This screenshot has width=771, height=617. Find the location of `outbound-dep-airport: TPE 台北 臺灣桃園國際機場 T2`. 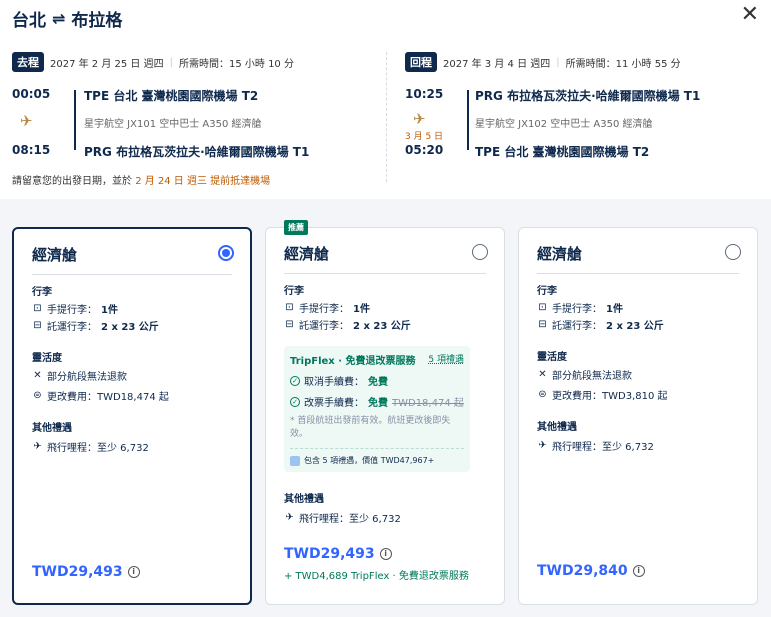

outbound-dep-airport: TPE 台北 臺灣桃園國際機場 T2 is located at coordinates (171, 96).